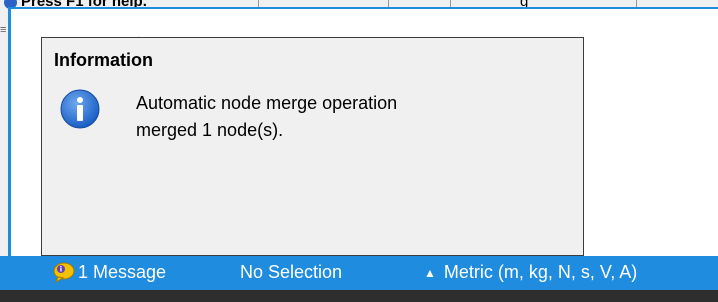 This screenshot has height=302, width=718. Describe the element at coordinates (540, 272) in the screenshot. I see `unit-system-label: Metric (m, kg, N, s, V, A)` at that location.